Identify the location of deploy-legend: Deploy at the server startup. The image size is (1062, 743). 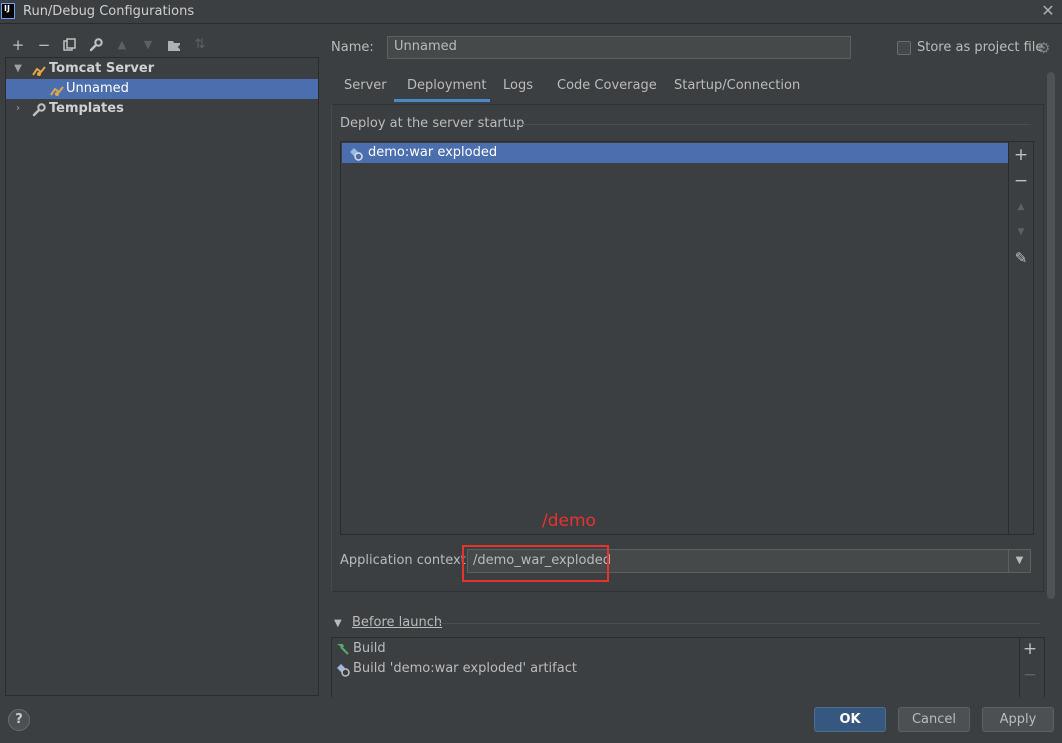
(432, 123).